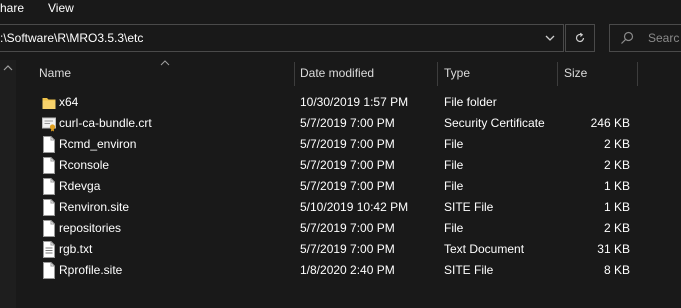 The image size is (681, 308). Describe the element at coordinates (105, 123) in the screenshot. I see `file-name: curl-ca-bundle.crt` at that location.